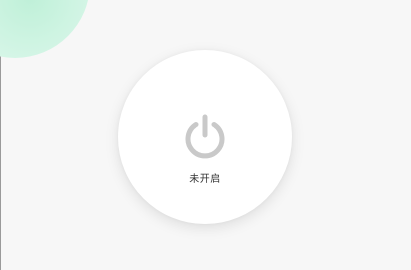 This screenshot has height=270, width=411. What do you see at coordinates (45, 29) in the screenshot?
I see `decorative-green-circle` at bounding box center [45, 29].